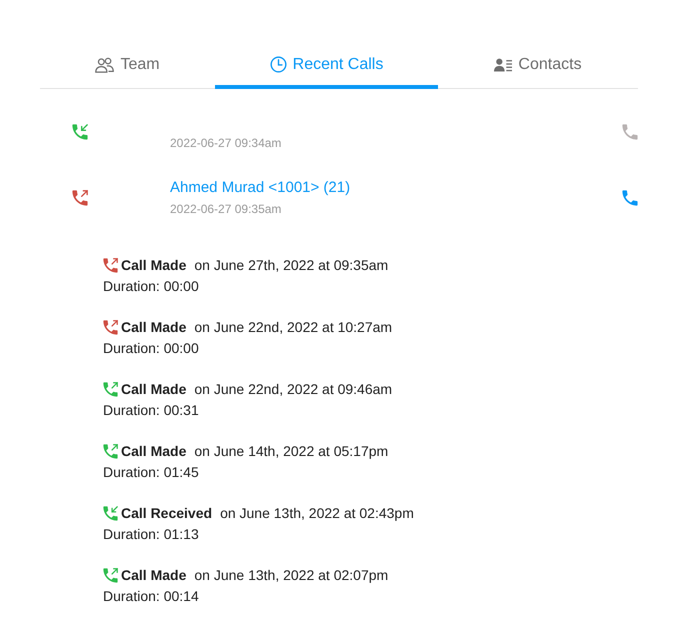 Image resolution: width=687 pixels, height=622 pixels. I want to click on tab: Contacts, so click(538, 66).